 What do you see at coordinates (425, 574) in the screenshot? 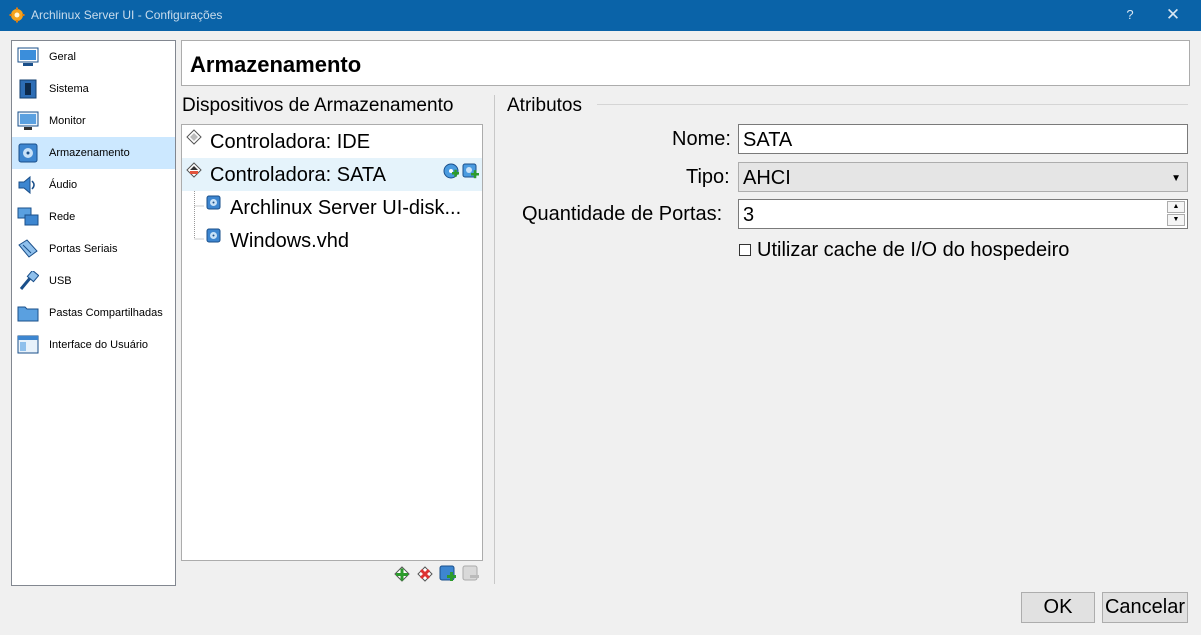
I see `remove-controller-icon` at bounding box center [425, 574].